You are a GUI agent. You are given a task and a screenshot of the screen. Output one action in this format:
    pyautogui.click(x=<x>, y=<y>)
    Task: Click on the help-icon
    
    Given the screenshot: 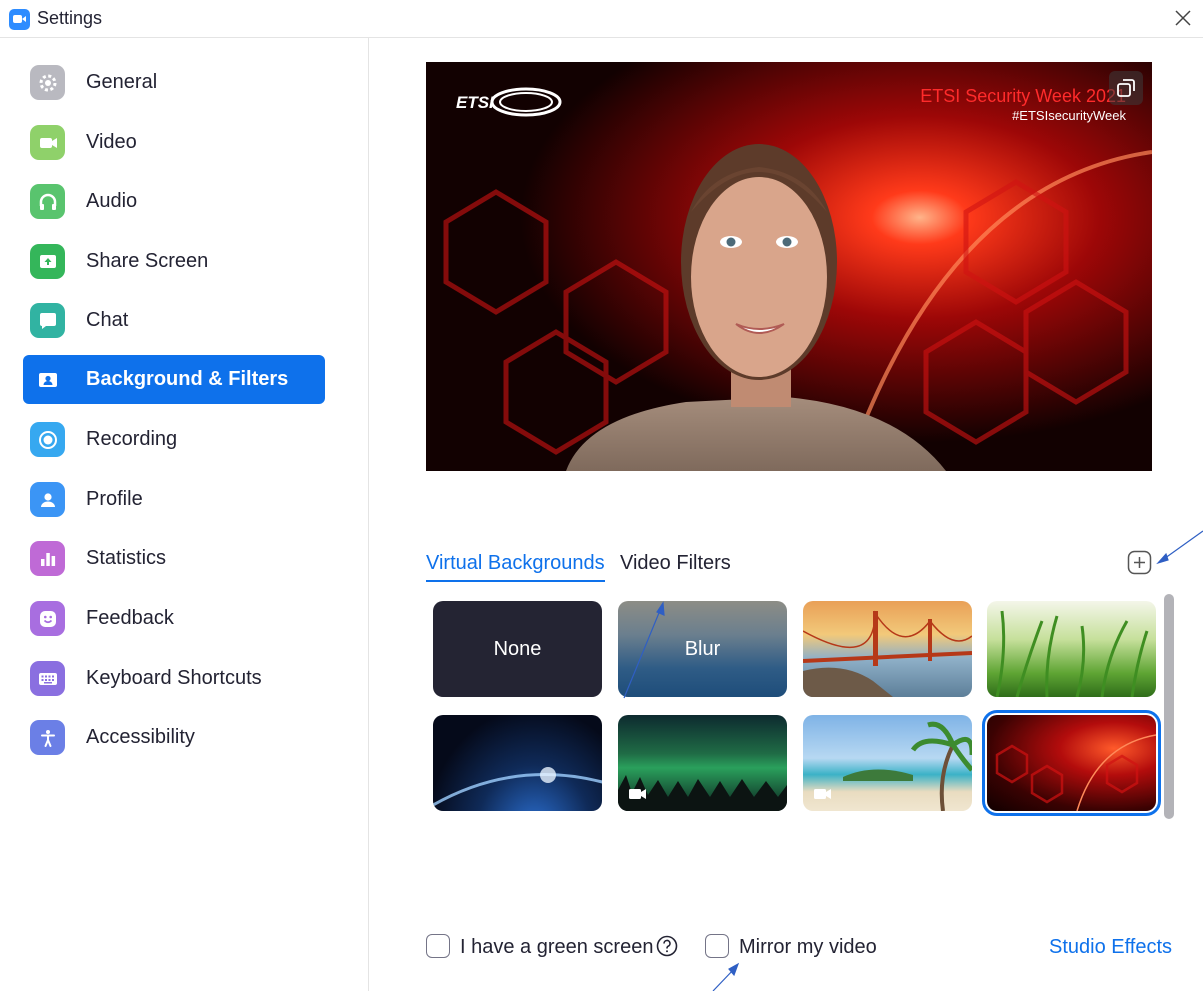 What is the action you would take?
    pyautogui.click(x=667, y=946)
    